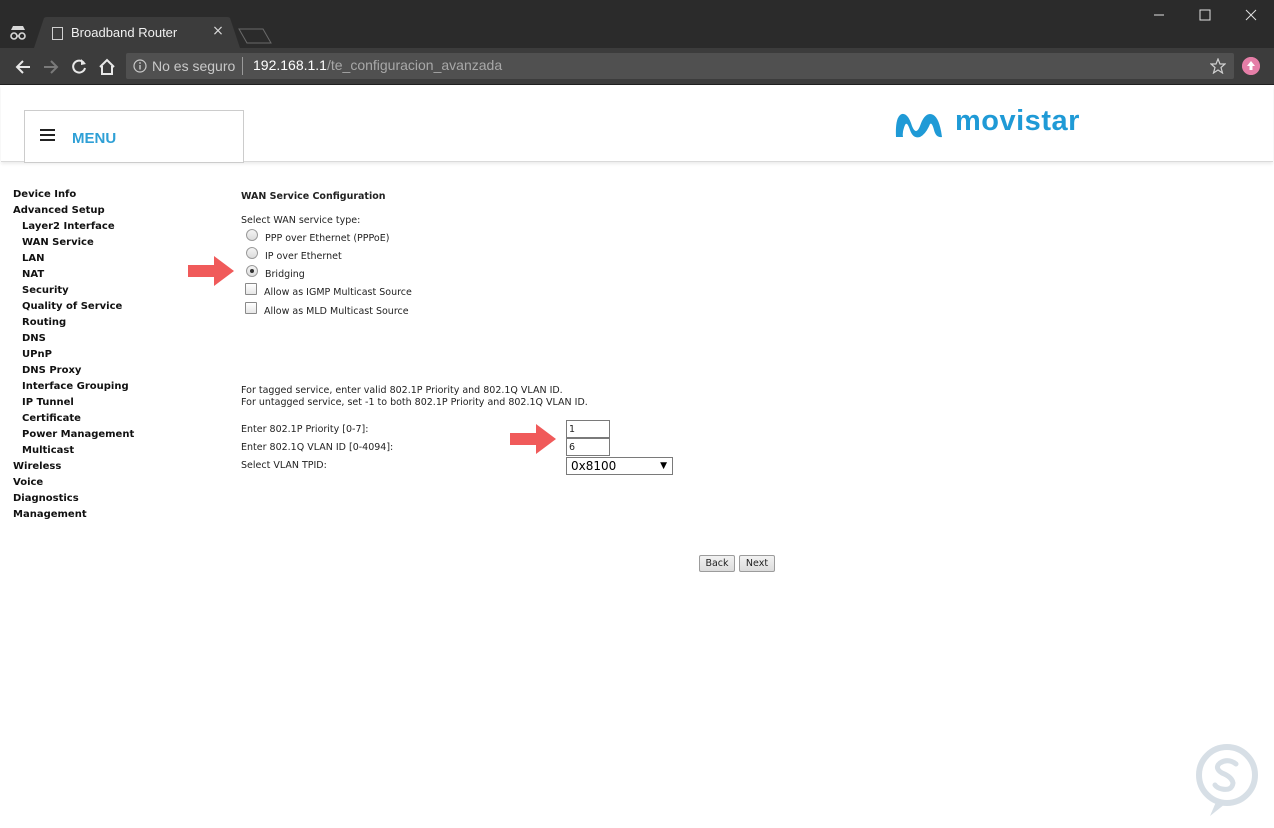 The width and height of the screenshot is (1274, 828). What do you see at coordinates (94, 138) in the screenshot?
I see `menu-label: MENU` at bounding box center [94, 138].